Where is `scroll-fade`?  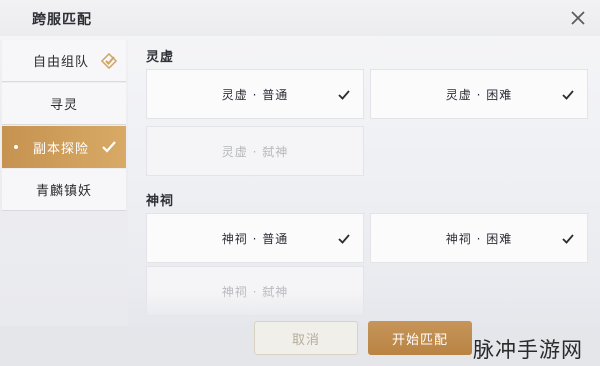
scroll-fade is located at coordinates (364, 308).